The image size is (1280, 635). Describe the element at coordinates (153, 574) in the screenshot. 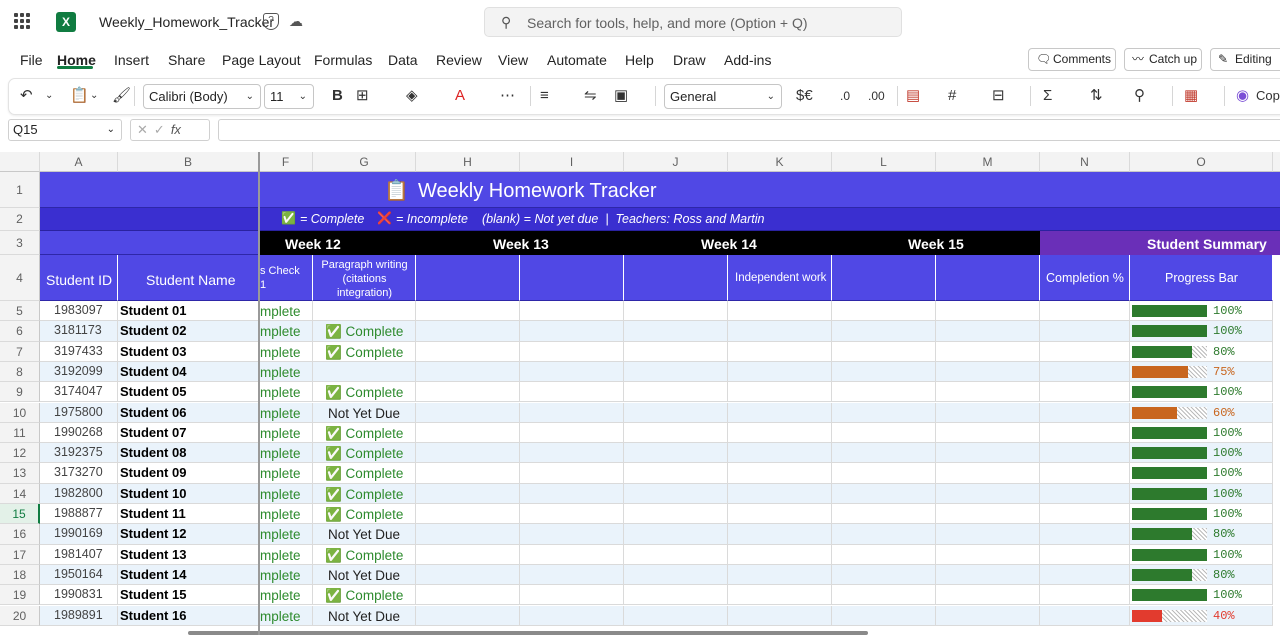

I see `student-name: Student 14` at that location.